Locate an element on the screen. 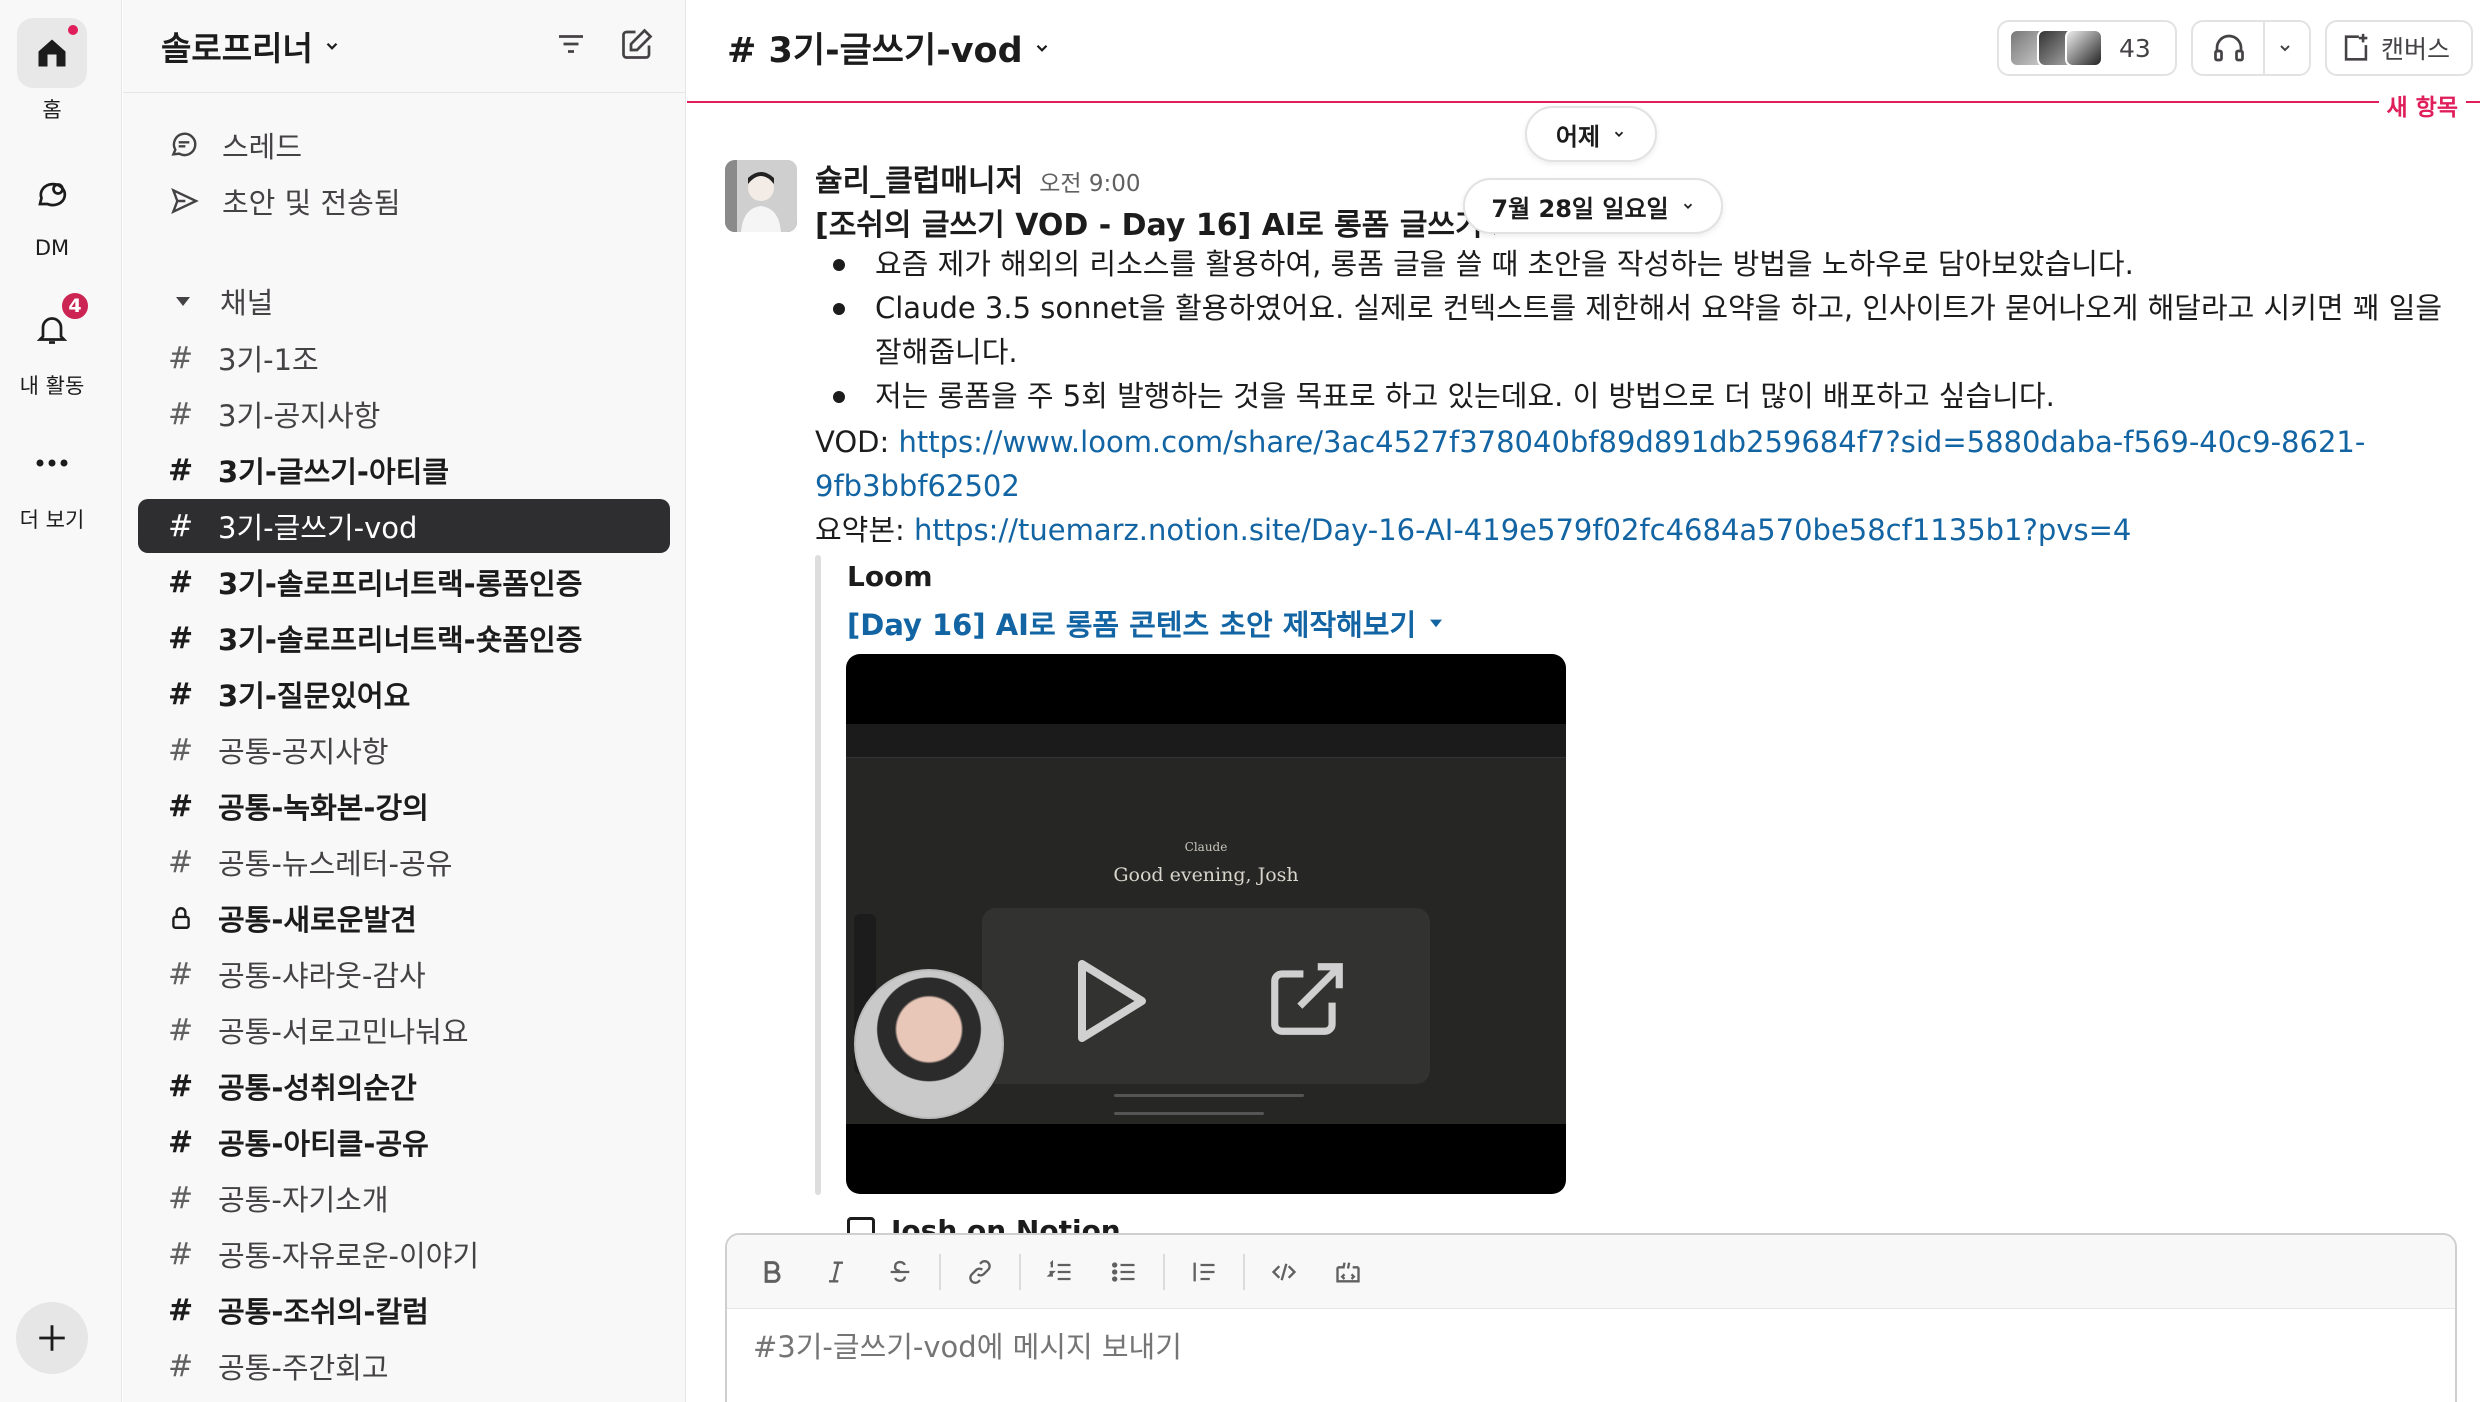  ordered-list-button is located at coordinates (1060, 1272).